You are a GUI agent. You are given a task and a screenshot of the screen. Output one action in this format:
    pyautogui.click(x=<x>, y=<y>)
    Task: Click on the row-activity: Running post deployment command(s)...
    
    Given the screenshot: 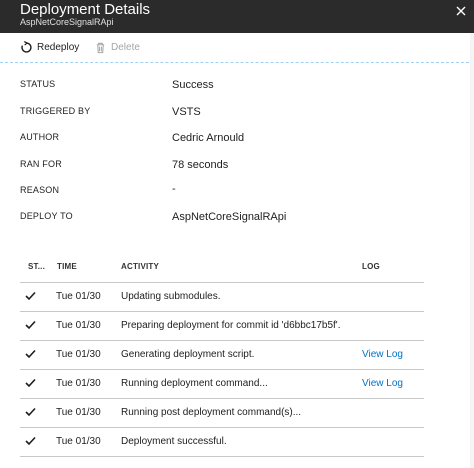 What is the action you would take?
    pyautogui.click(x=211, y=412)
    